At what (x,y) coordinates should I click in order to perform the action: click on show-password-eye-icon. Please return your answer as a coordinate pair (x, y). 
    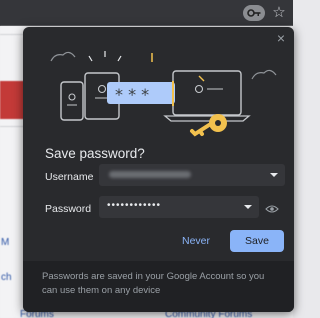
    Looking at the image, I should click on (272, 209).